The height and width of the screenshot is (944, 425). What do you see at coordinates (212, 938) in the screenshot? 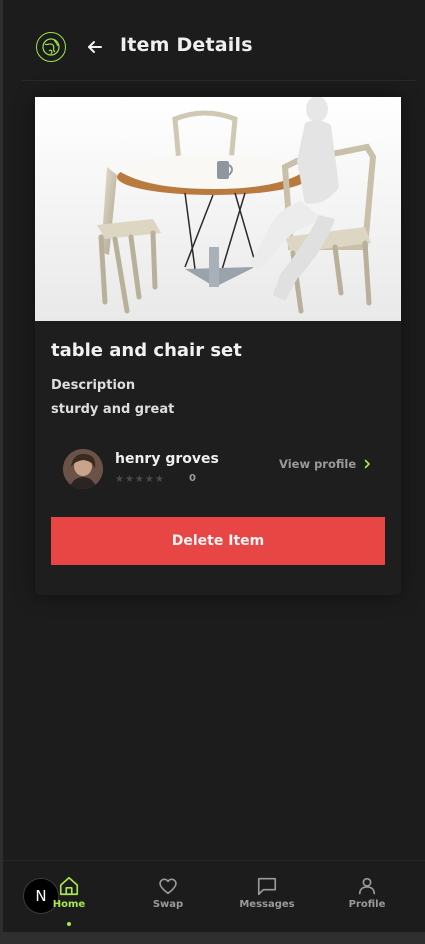
I see `bottom-strip` at bounding box center [212, 938].